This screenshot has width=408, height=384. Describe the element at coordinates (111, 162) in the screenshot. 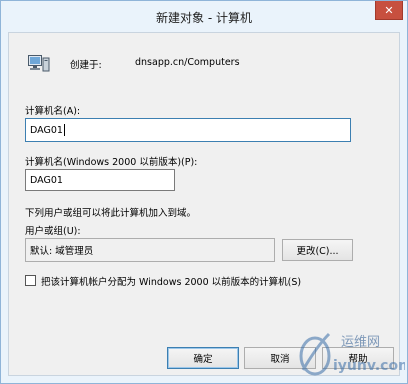

I see `pre2000-name-label: 计算机名(Windows 2000 以前版本)(P):` at that location.